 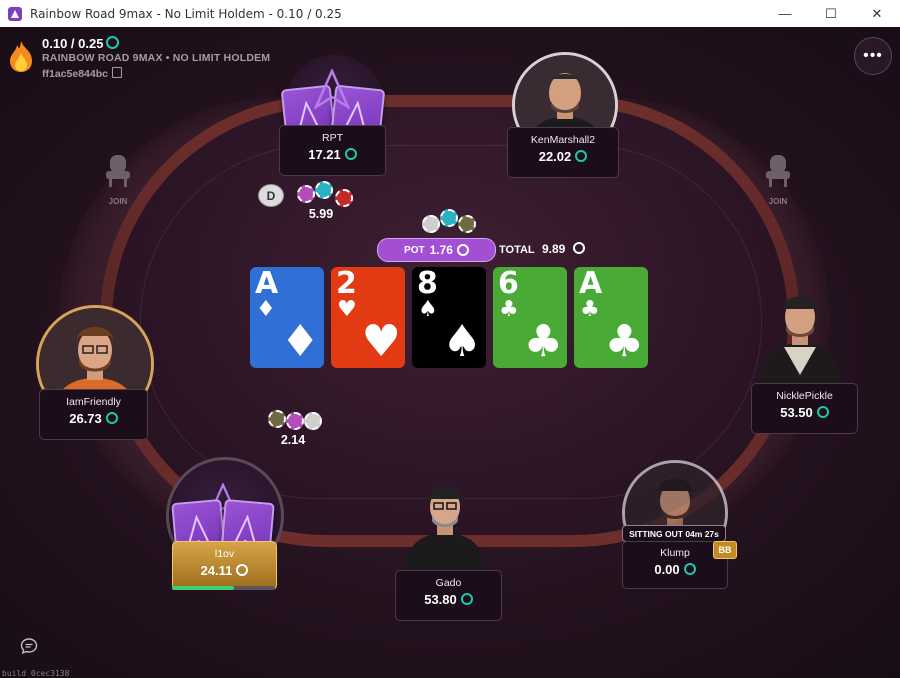 I want to click on bet-chips-iamfriendly, so click(x=296, y=420).